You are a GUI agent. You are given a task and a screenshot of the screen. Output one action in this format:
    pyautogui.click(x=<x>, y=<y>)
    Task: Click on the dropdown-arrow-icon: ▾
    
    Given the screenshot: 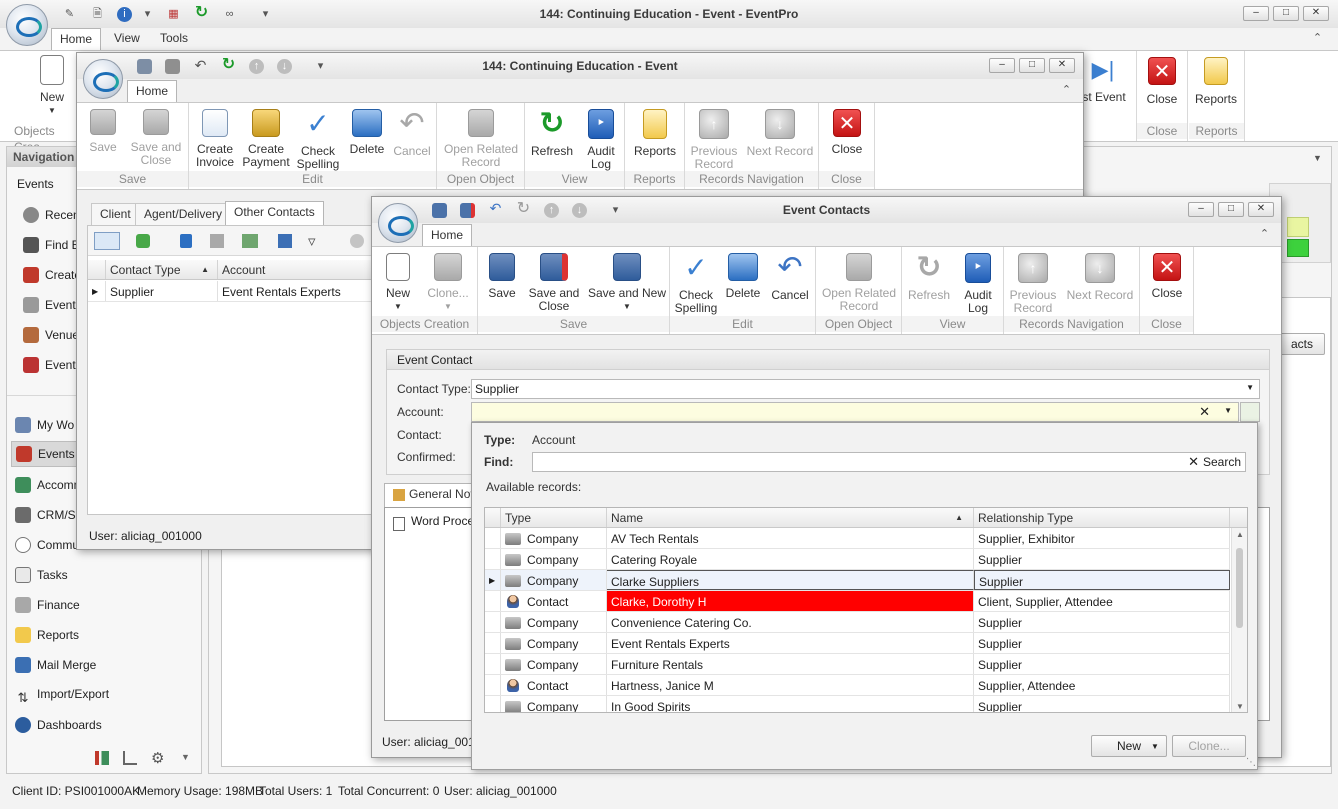 What is the action you would take?
    pyautogui.click(x=147, y=14)
    